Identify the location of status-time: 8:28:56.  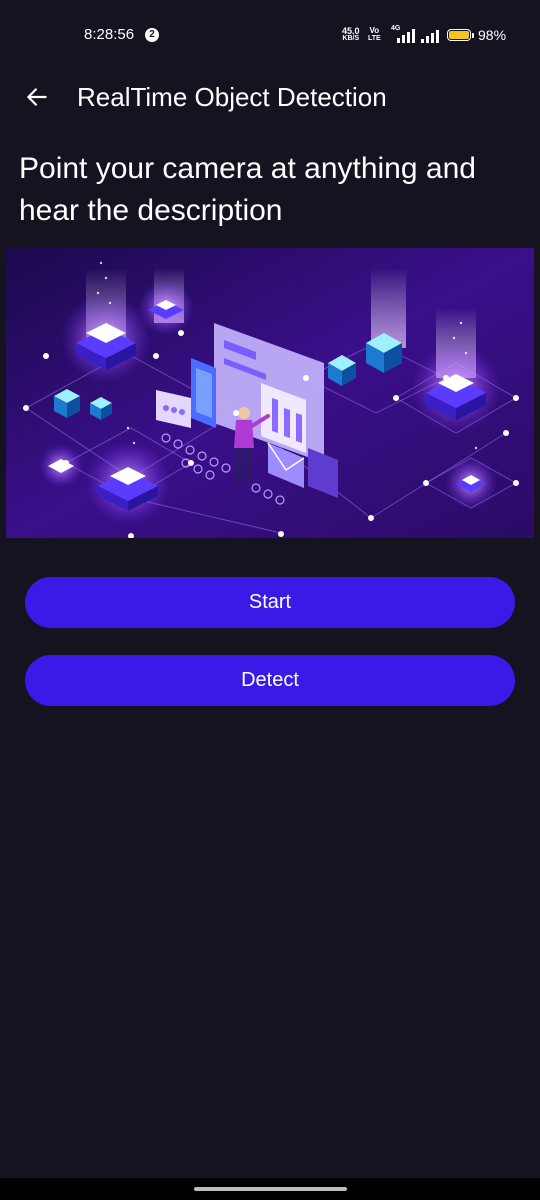
(109, 34).